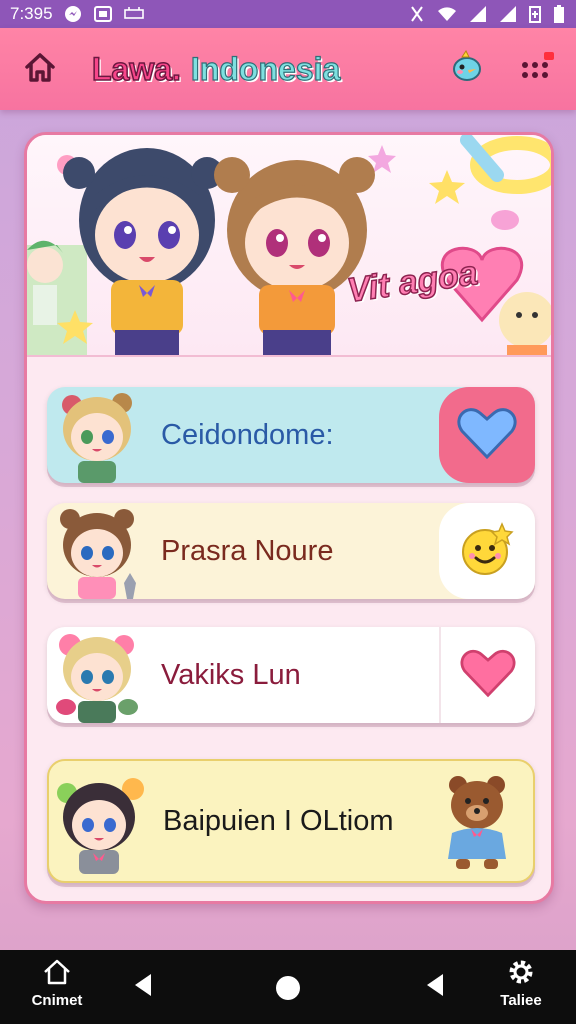 This screenshot has width=576, height=1024. Describe the element at coordinates (97, 551) in the screenshot. I see `brown-hair-girl-avatar` at that location.